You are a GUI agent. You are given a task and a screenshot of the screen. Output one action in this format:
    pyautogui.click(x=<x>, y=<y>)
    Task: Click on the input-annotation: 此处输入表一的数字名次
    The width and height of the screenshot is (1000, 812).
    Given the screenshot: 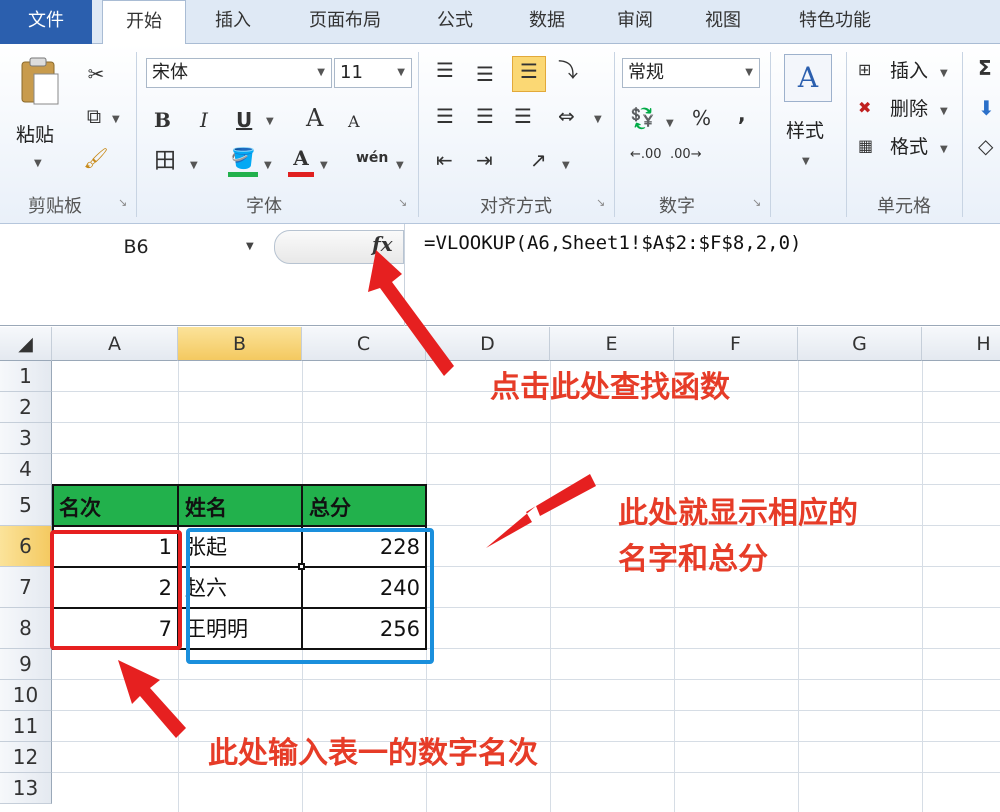 What is the action you would take?
    pyautogui.click(x=373, y=753)
    